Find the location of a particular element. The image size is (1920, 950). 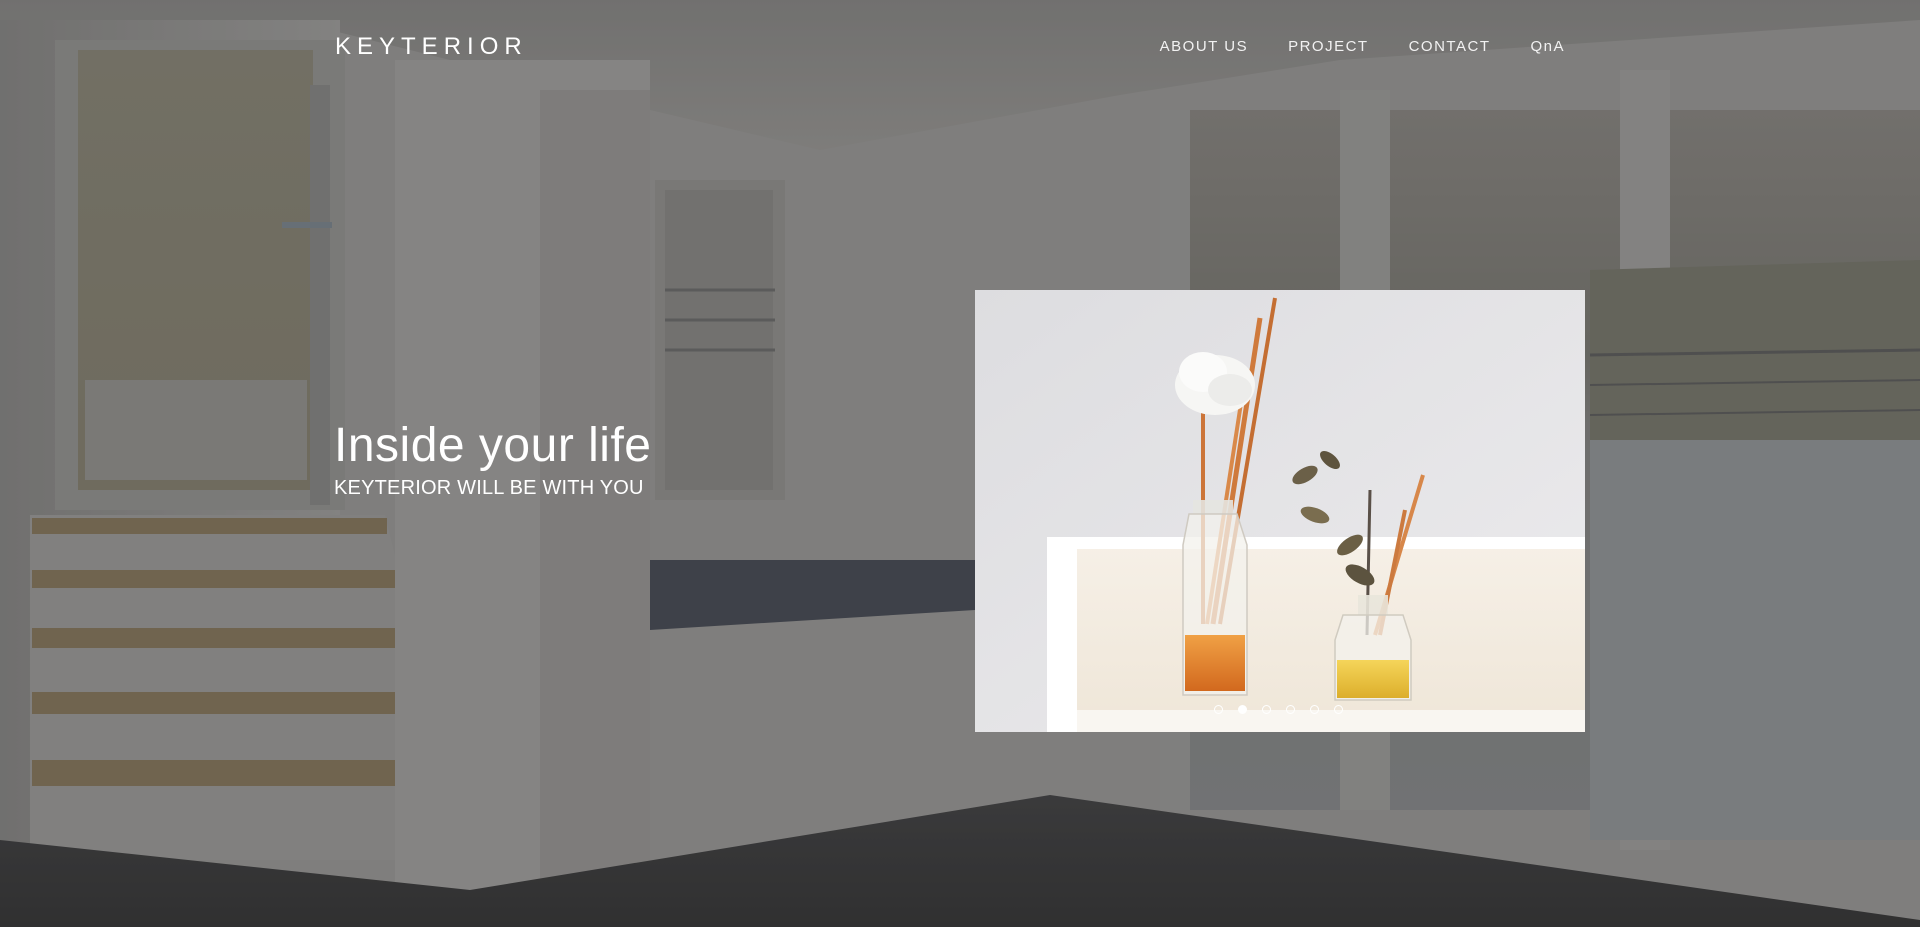

site-header: KEYTERIOR ABOUT US PROJECT CONTACT QnA is located at coordinates (960, 47).